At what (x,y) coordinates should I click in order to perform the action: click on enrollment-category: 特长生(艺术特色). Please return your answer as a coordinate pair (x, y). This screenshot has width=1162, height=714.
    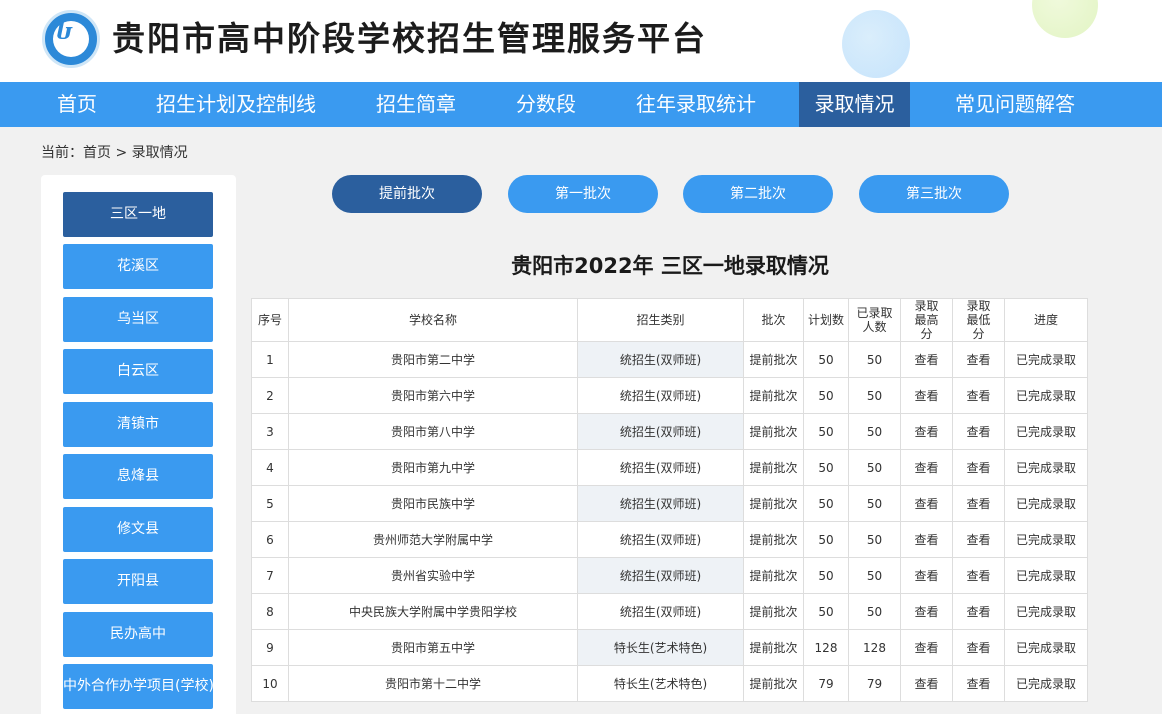
    Looking at the image, I should click on (660, 647).